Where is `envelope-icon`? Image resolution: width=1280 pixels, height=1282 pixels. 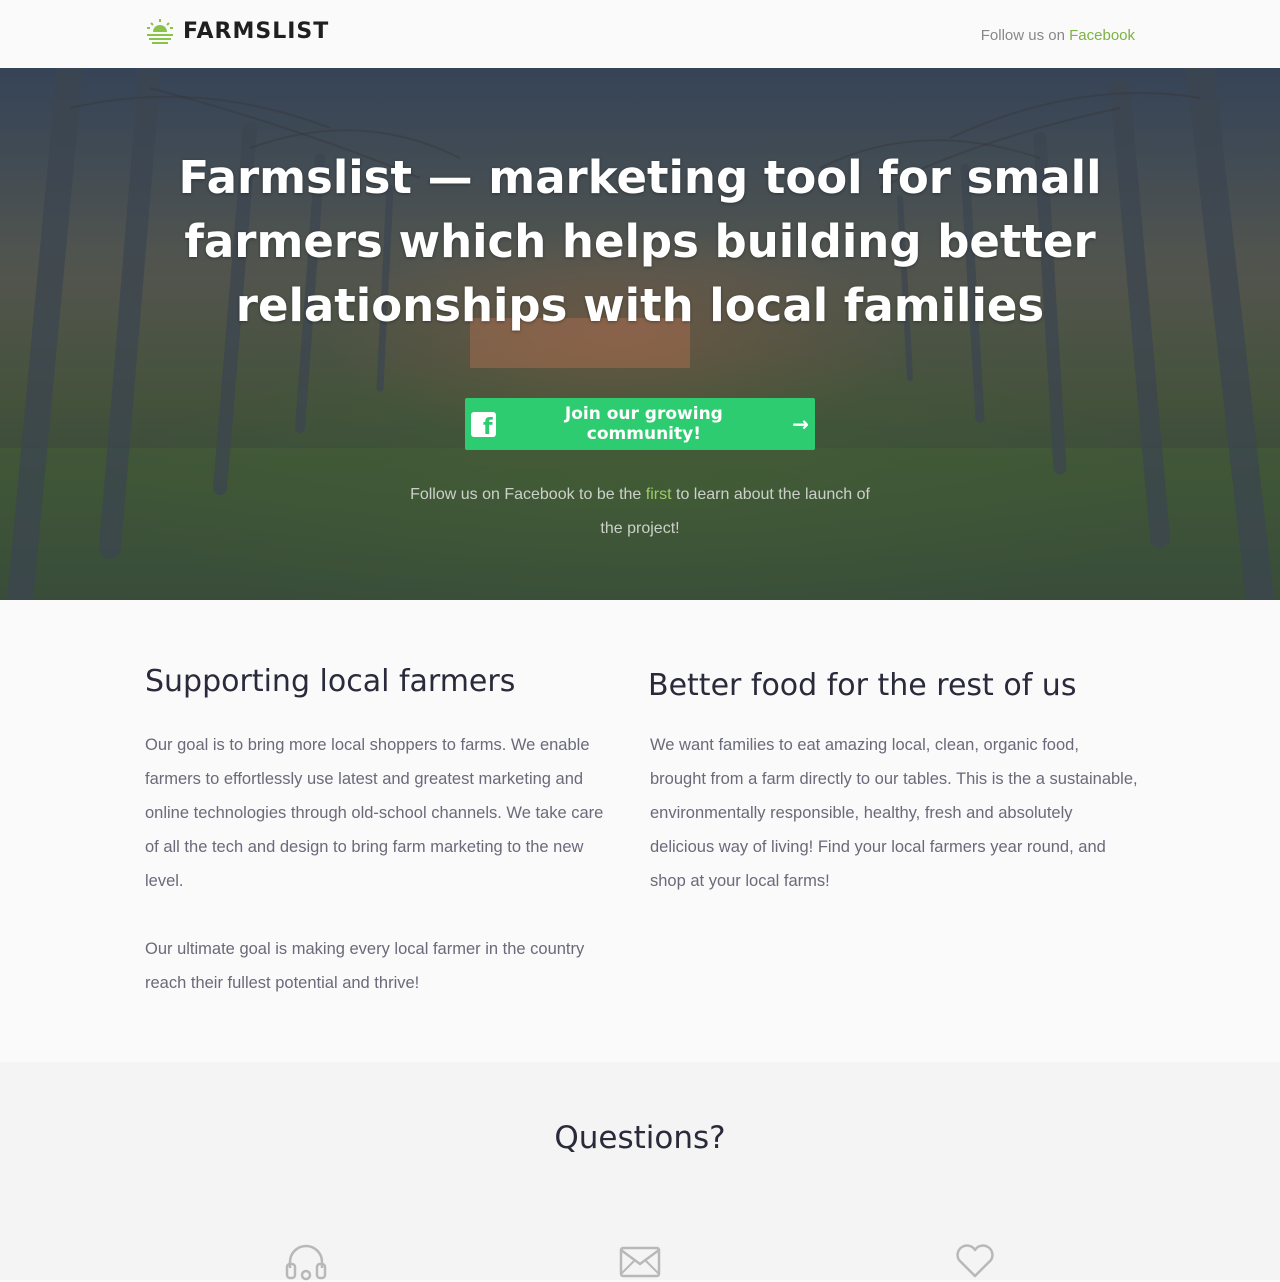
envelope-icon is located at coordinates (640, 1262).